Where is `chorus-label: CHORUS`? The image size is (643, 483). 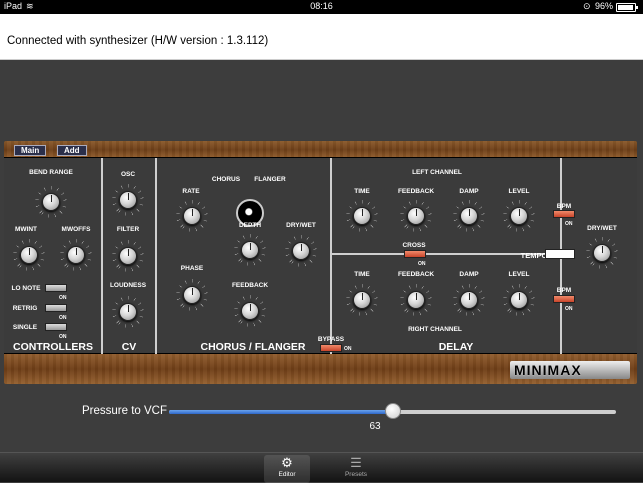
chorus-label: CHORUS is located at coordinates (226, 179).